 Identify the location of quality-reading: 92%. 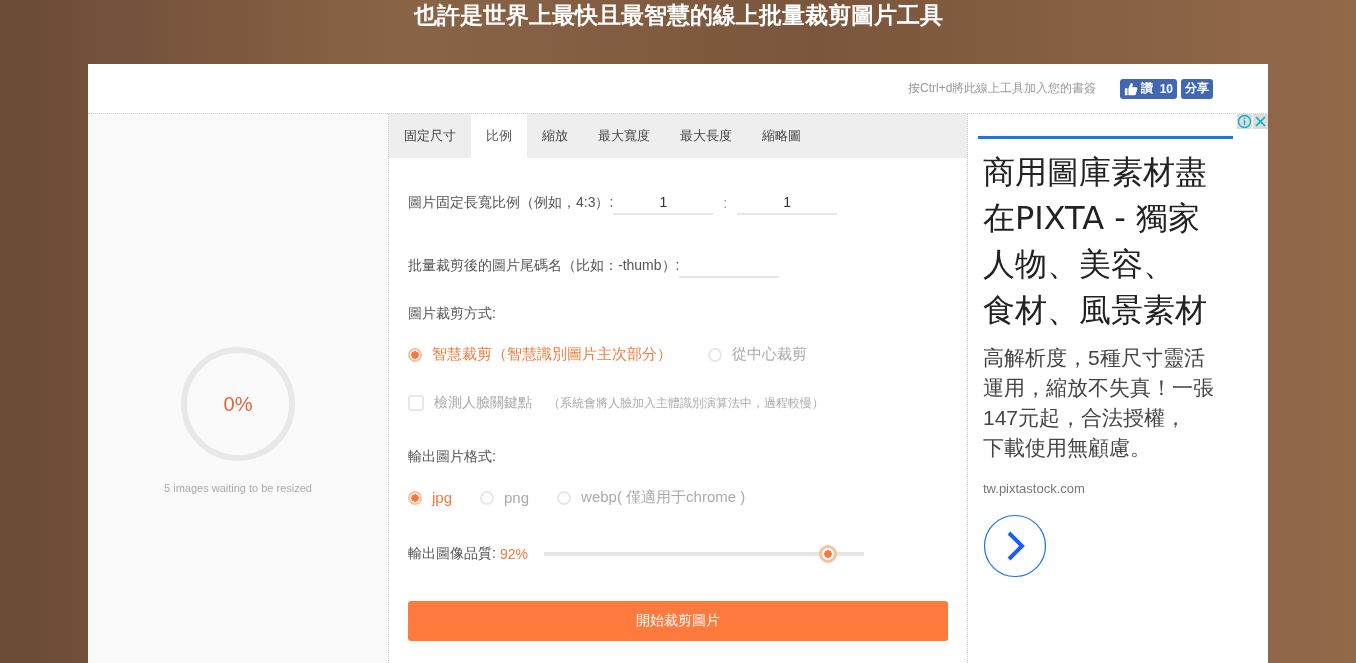
(513, 554).